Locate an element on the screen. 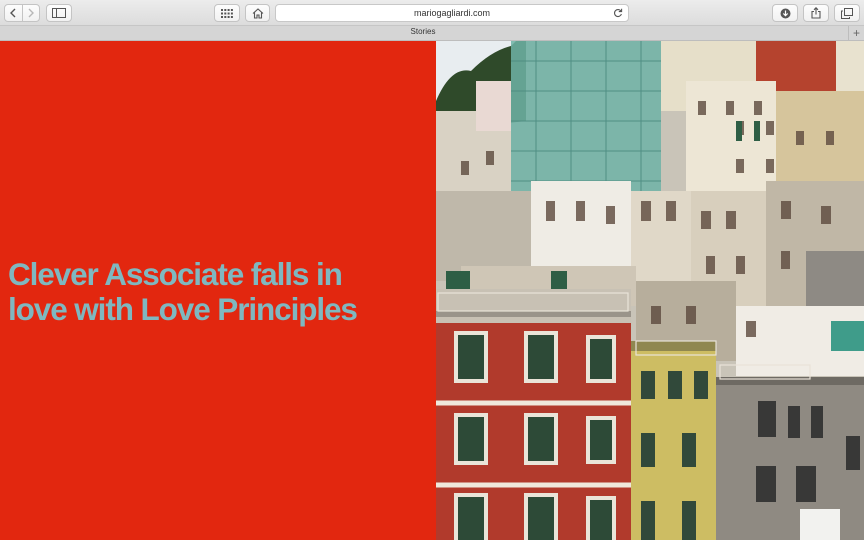  home-button is located at coordinates (257, 13).